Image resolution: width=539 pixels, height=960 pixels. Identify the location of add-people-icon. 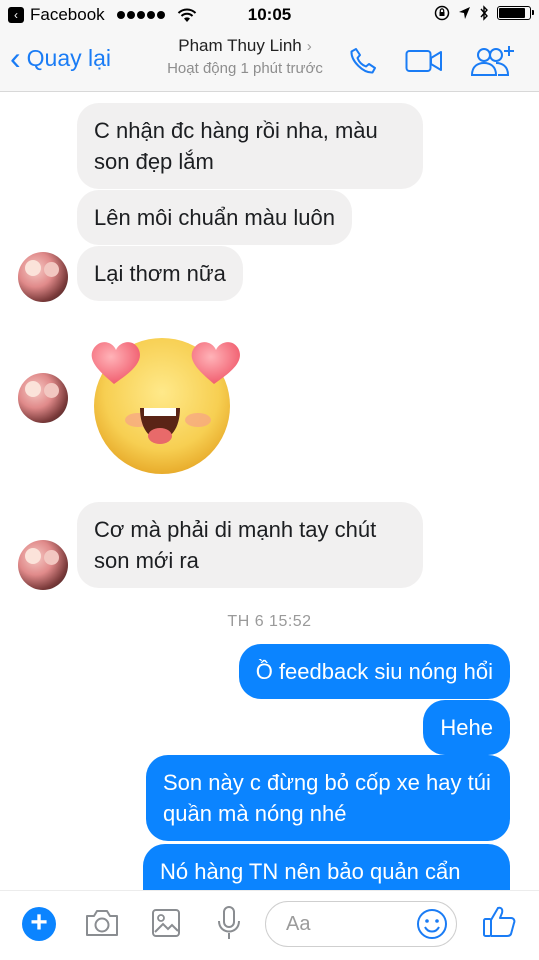
(493, 61).